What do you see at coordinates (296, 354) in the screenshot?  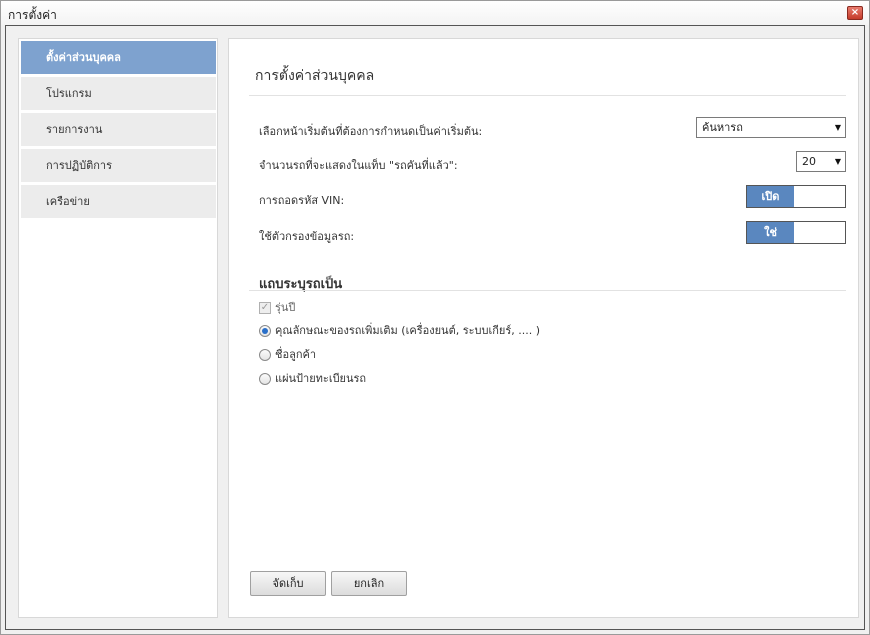 I see `radio-label: ชื่อลูกค้า` at bounding box center [296, 354].